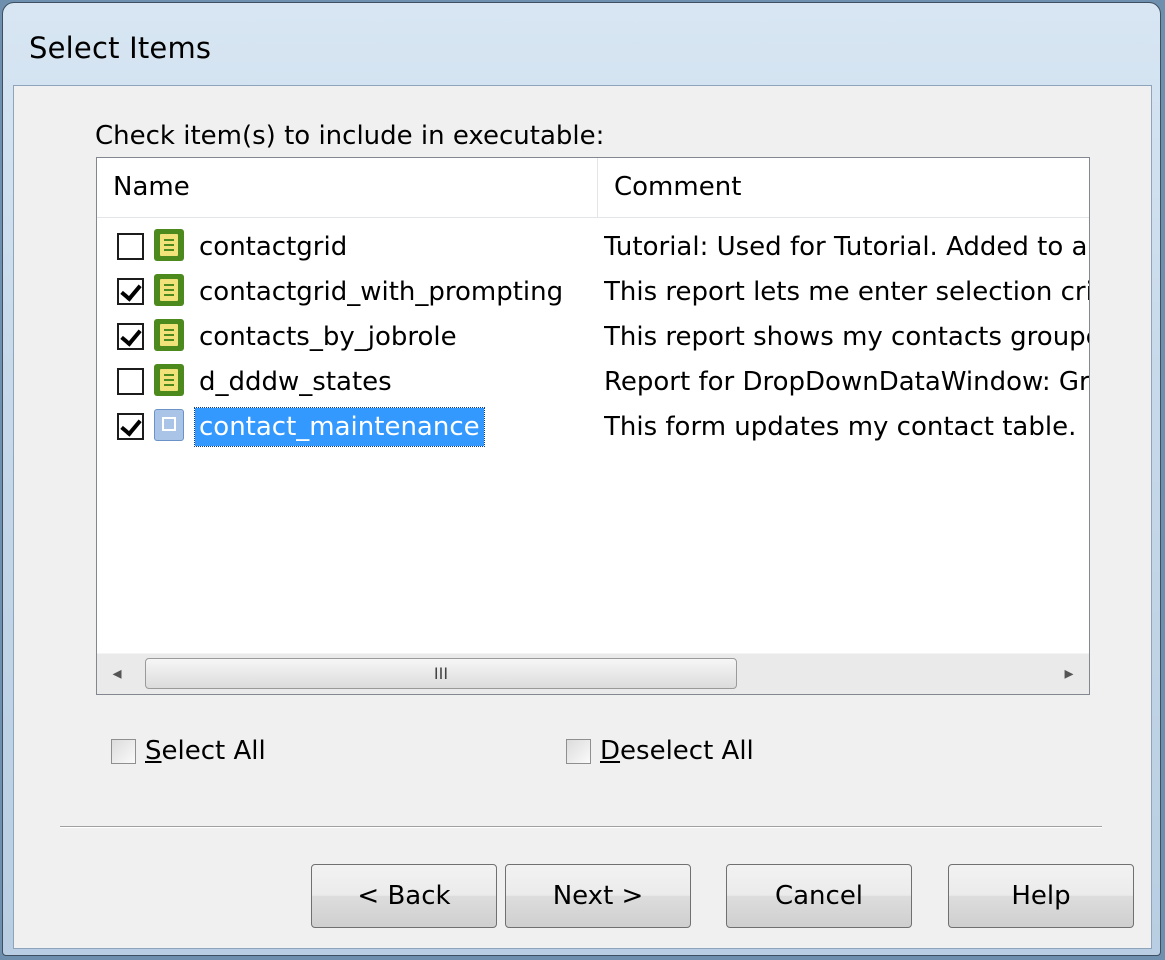 The image size is (1165, 960). Describe the element at coordinates (1041, 896) in the screenshot. I see `help-button: Help` at that location.